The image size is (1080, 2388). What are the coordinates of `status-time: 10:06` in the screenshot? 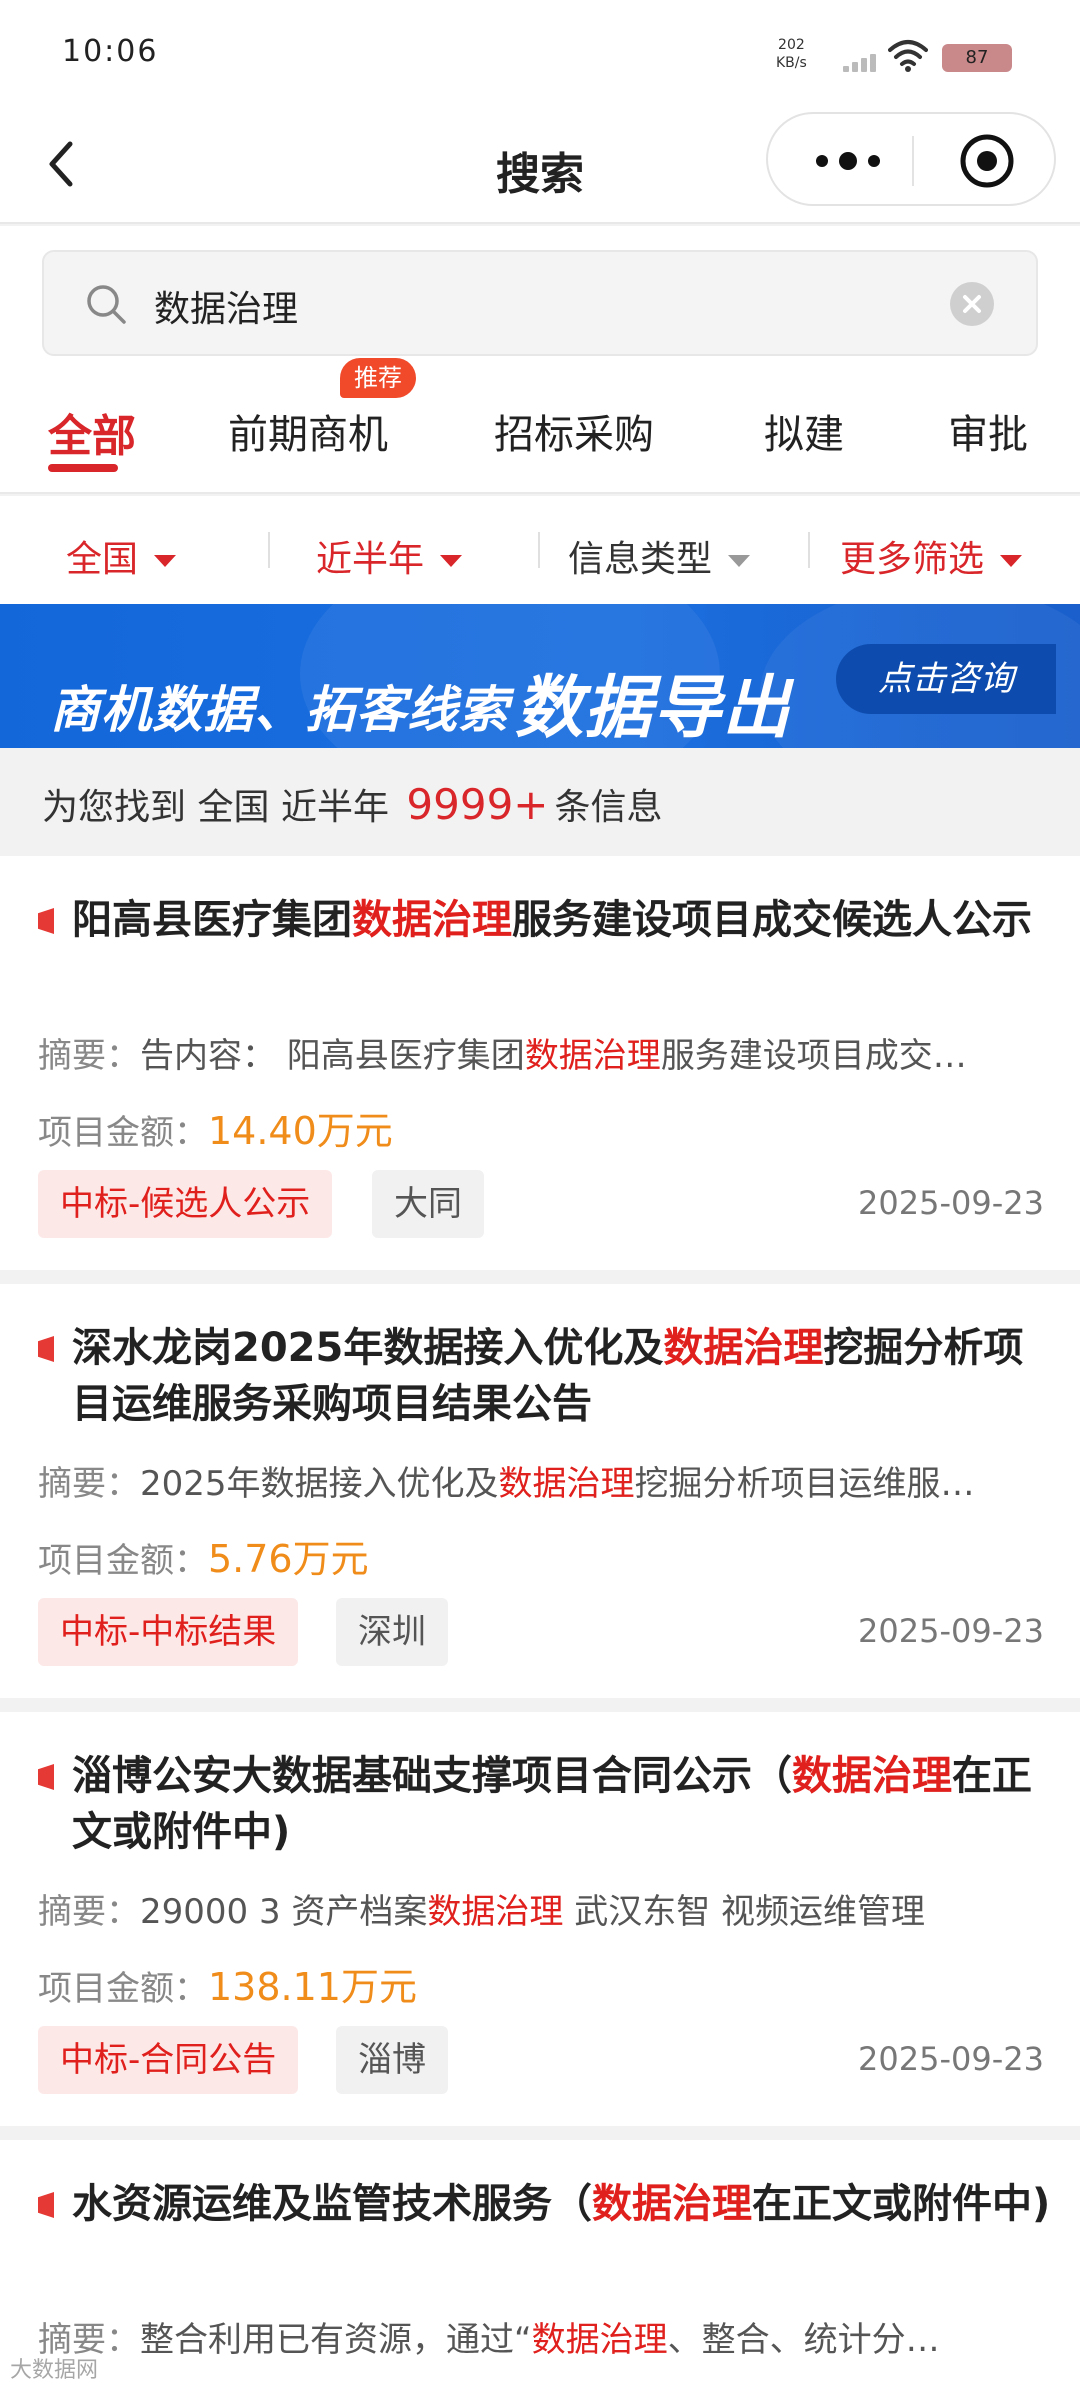 It's located at (110, 51).